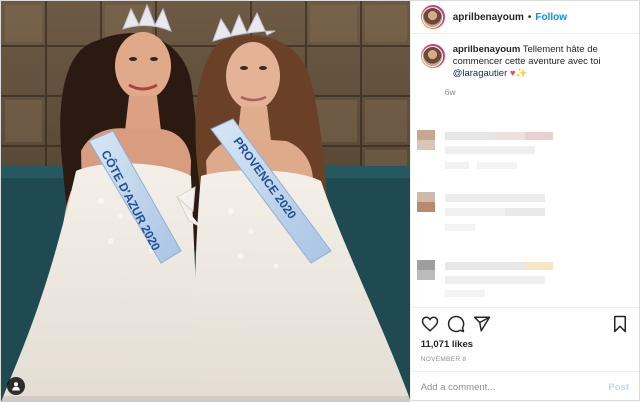 The height and width of the screenshot is (402, 640). Describe the element at coordinates (514, 387) in the screenshot. I see `comment-input` at that location.